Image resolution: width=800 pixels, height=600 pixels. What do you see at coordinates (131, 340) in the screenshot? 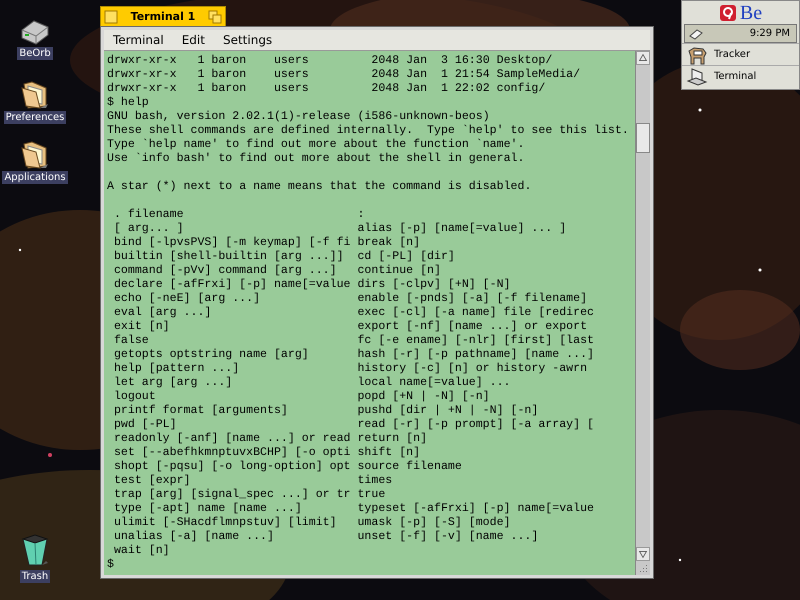
I see `help-entry: false` at bounding box center [131, 340].